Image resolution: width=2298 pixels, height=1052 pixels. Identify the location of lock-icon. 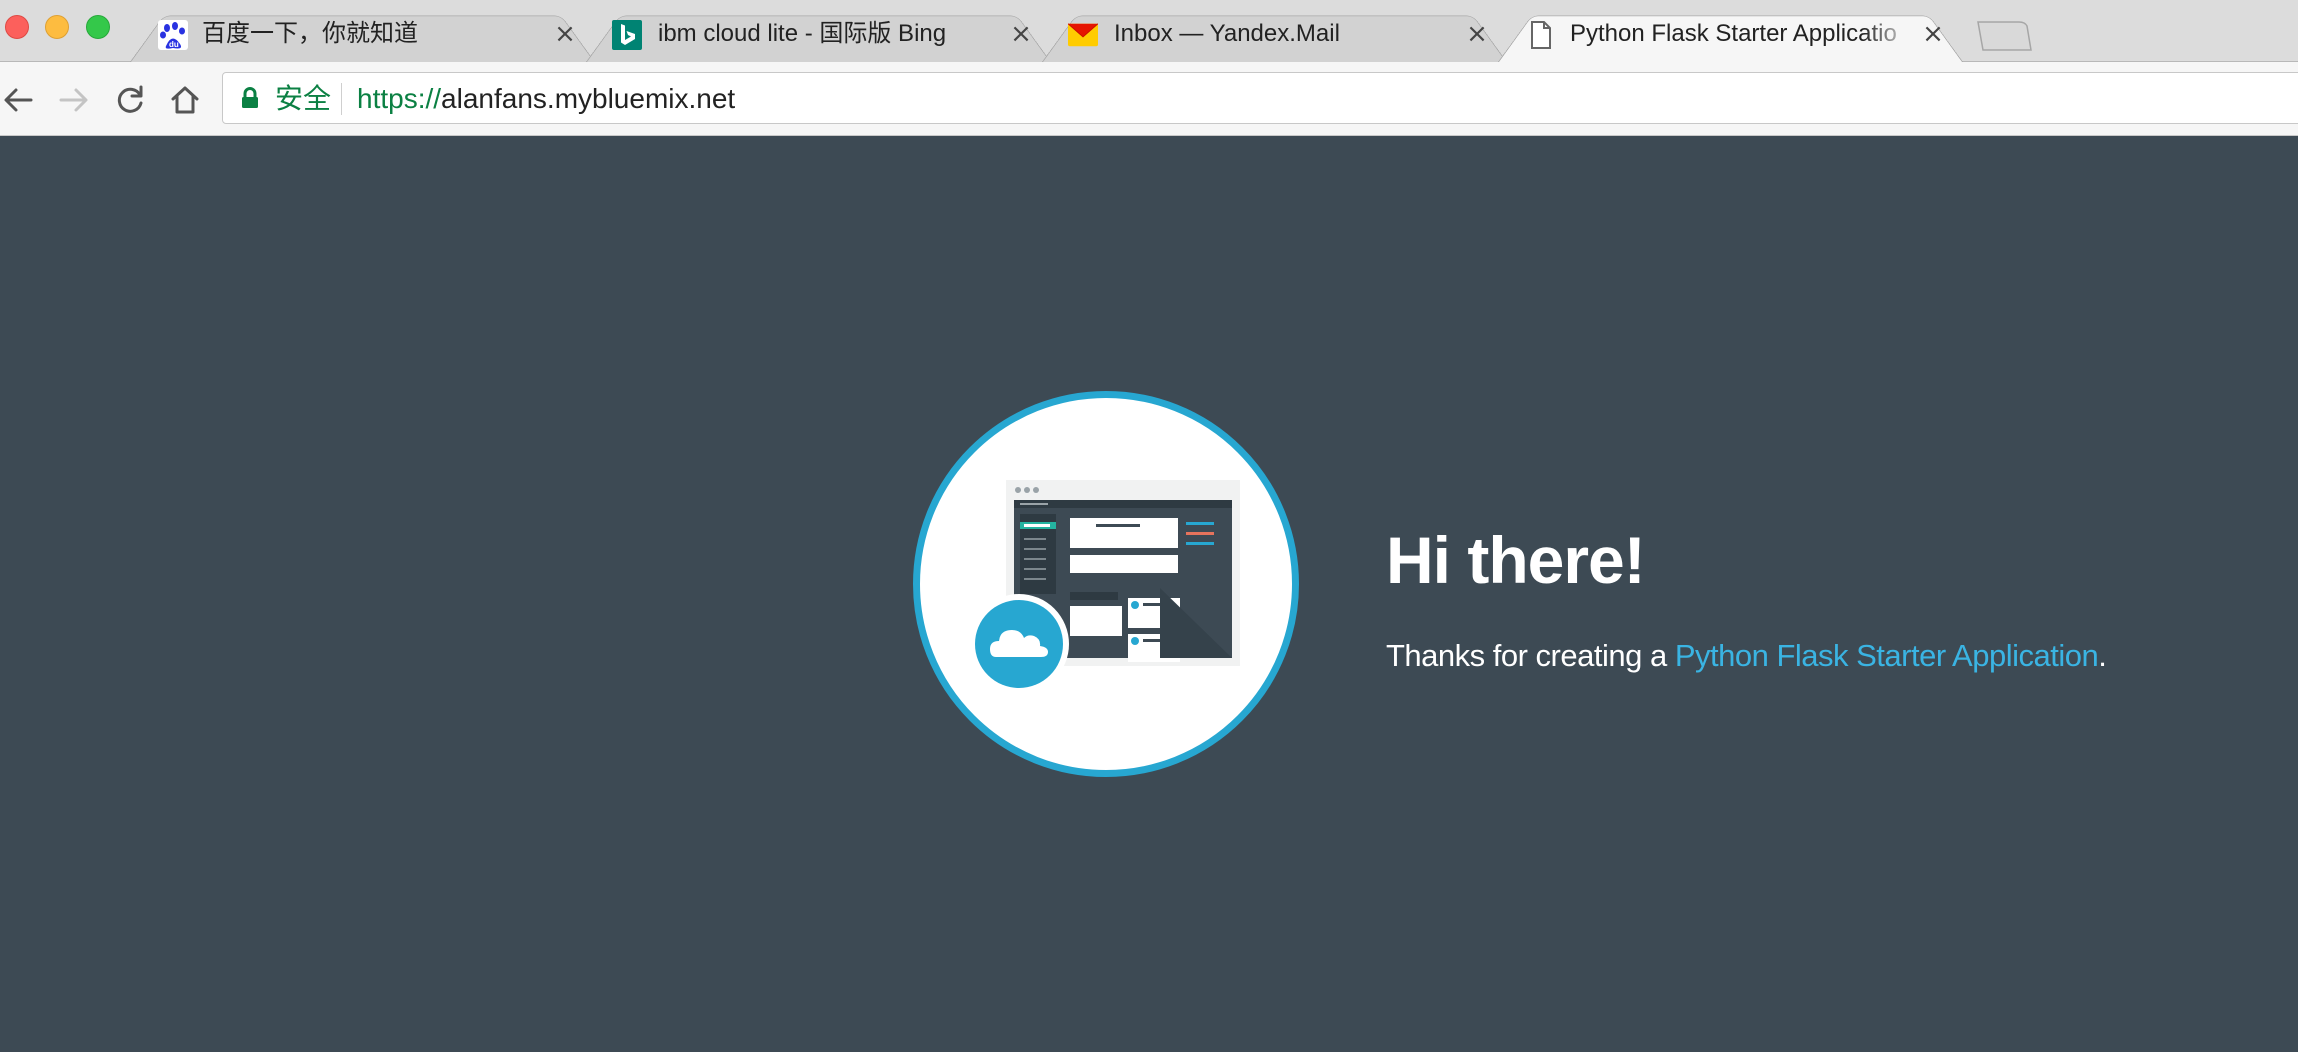
(250, 97).